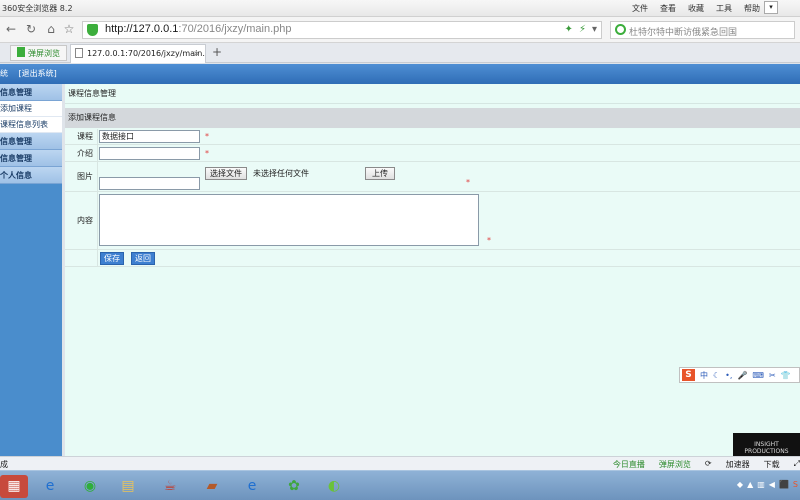 This screenshot has width=800, height=500. I want to click on status-live: 今日直播, so click(629, 464).